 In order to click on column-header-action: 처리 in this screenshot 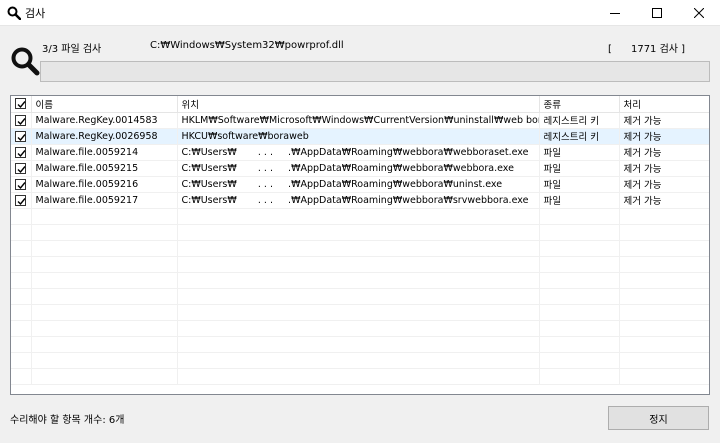, I will do `click(664, 104)`.